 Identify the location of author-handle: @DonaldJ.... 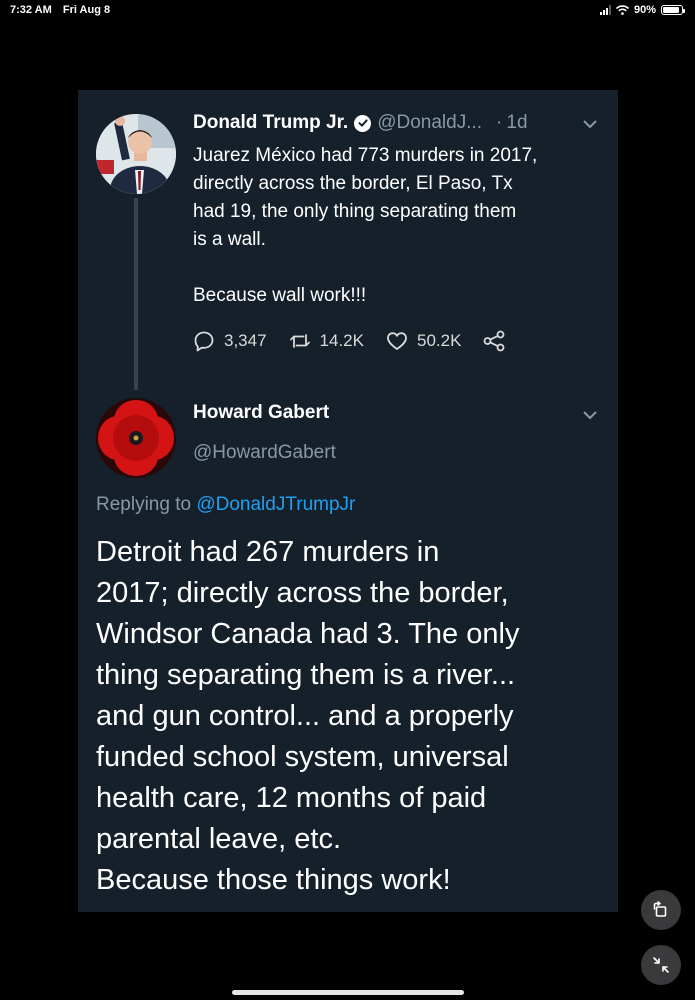
(429, 123).